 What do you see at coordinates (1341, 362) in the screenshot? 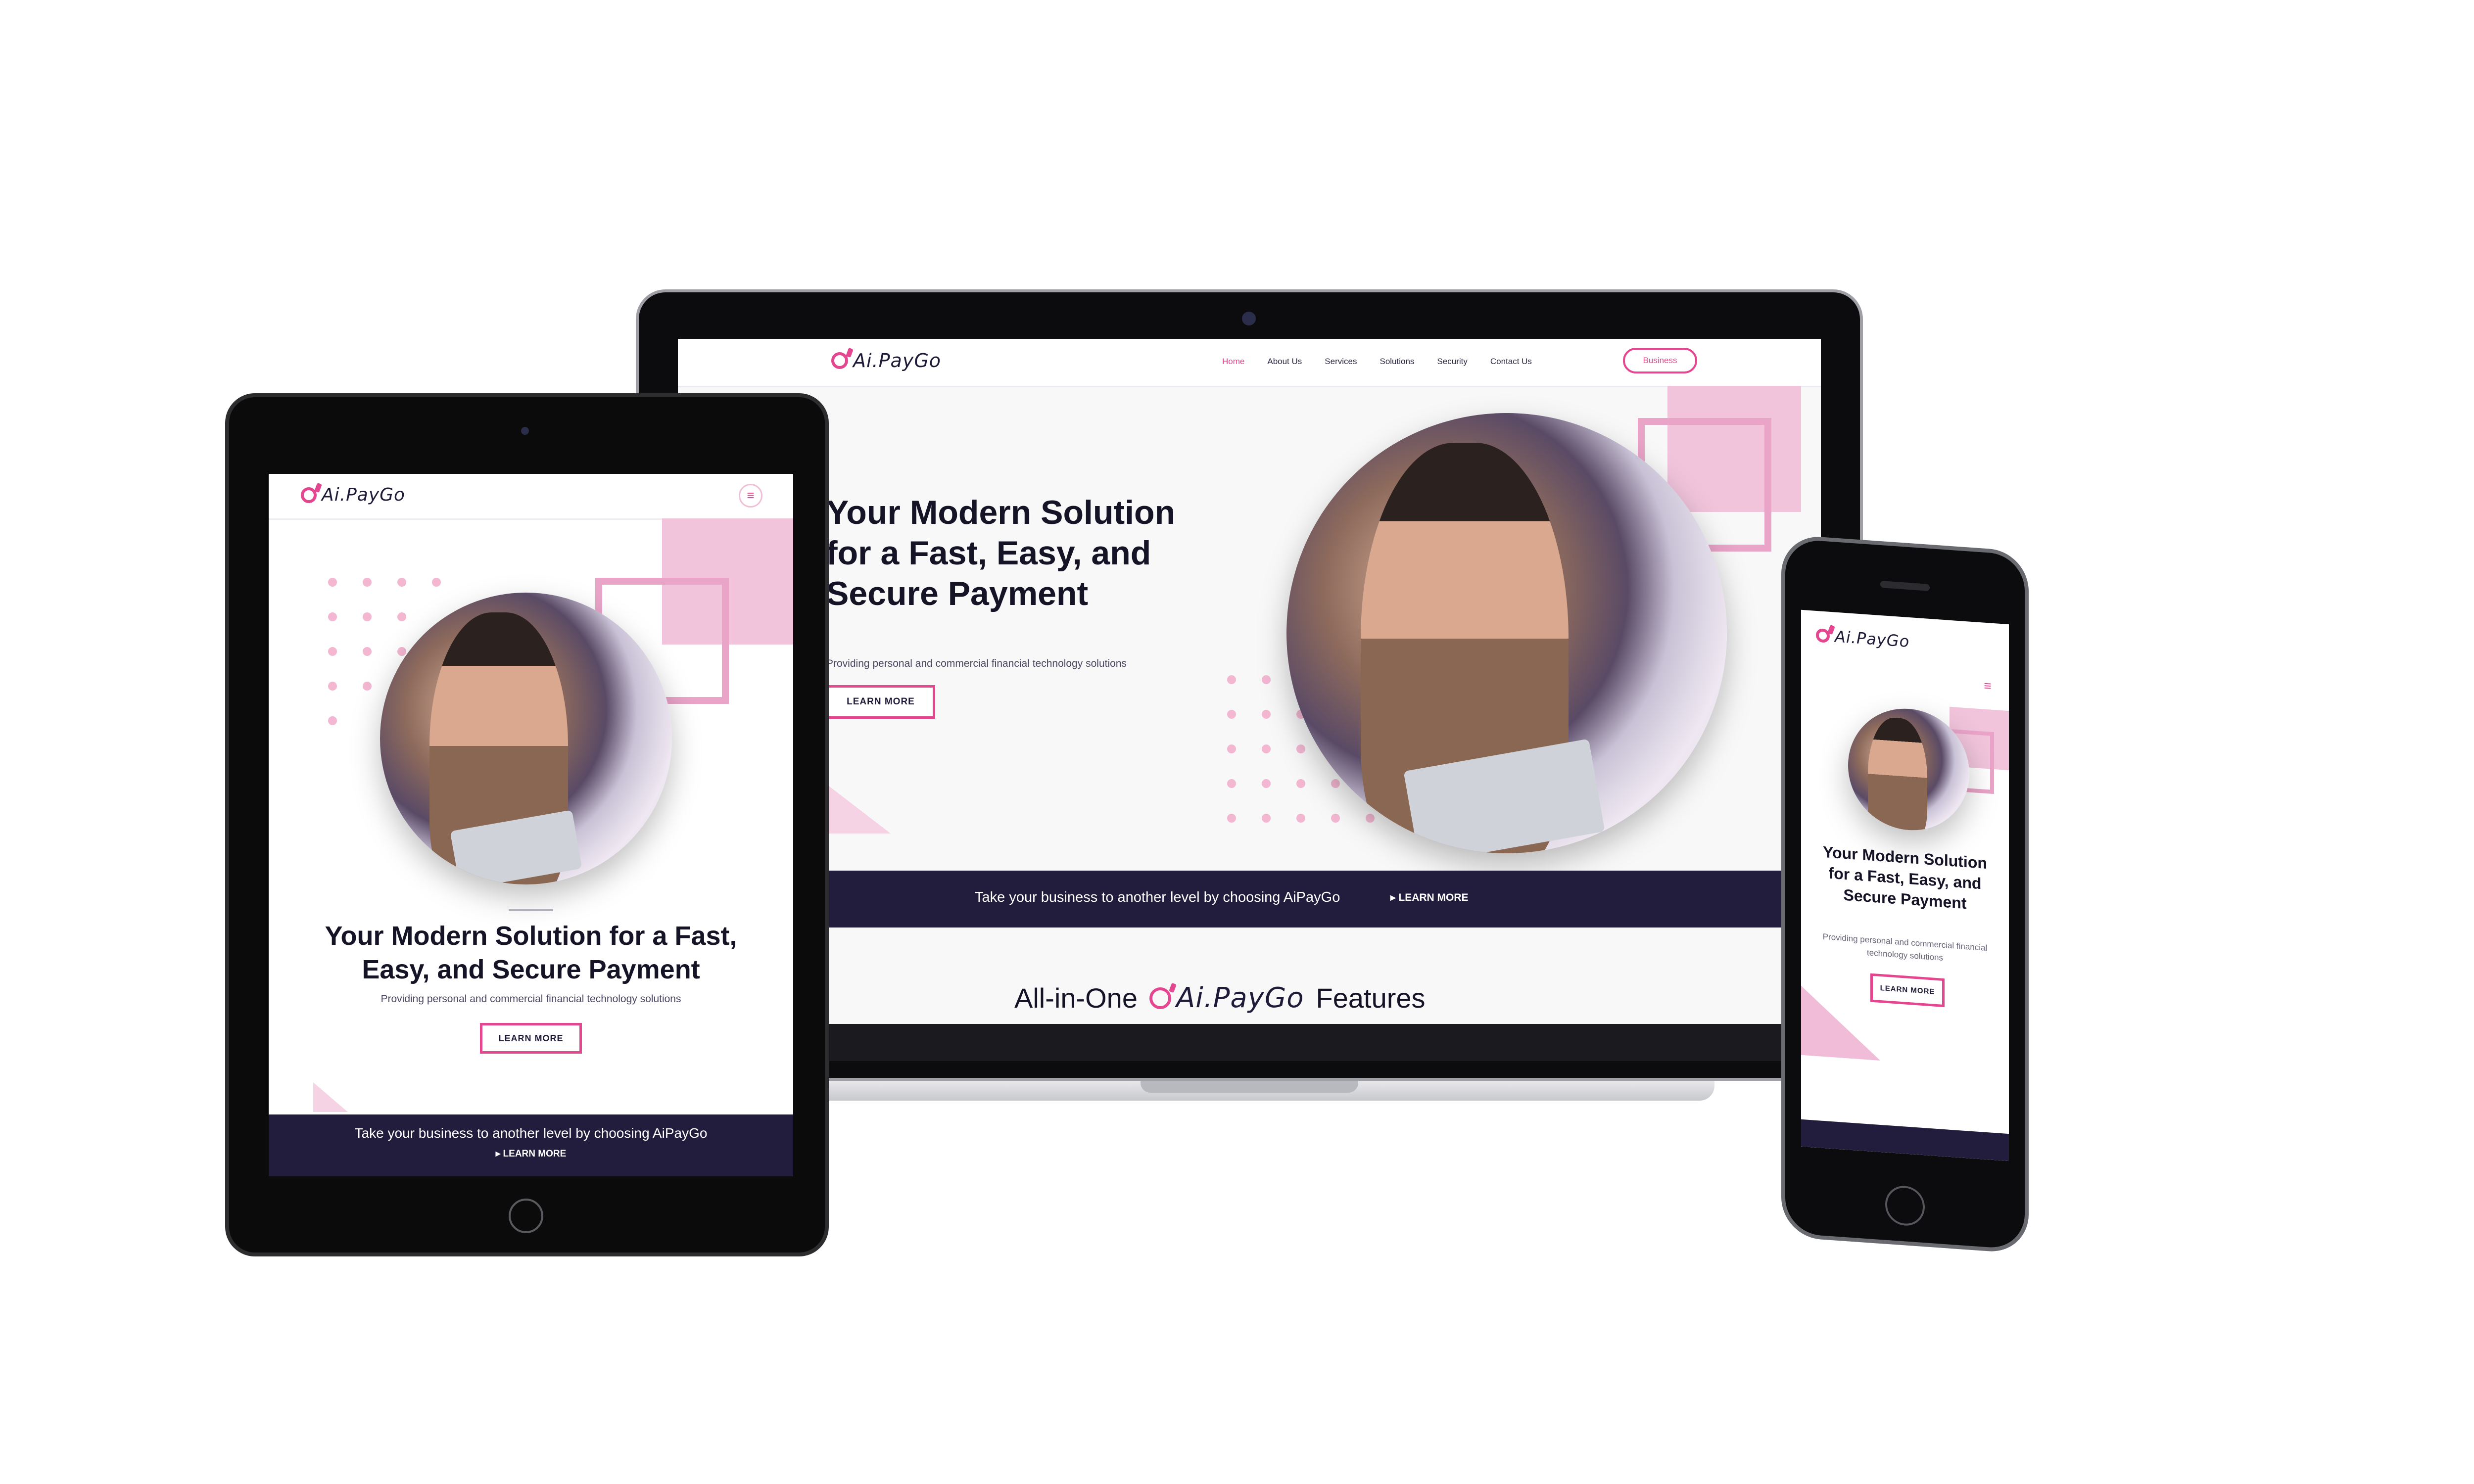
I see `nav-services: Services` at bounding box center [1341, 362].